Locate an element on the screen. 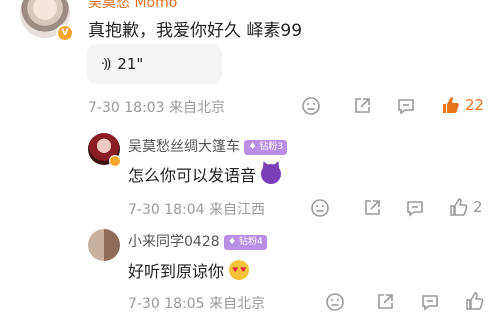 The height and width of the screenshot is (319, 500). reply-text: 好听到原谅你 is located at coordinates (176, 271).